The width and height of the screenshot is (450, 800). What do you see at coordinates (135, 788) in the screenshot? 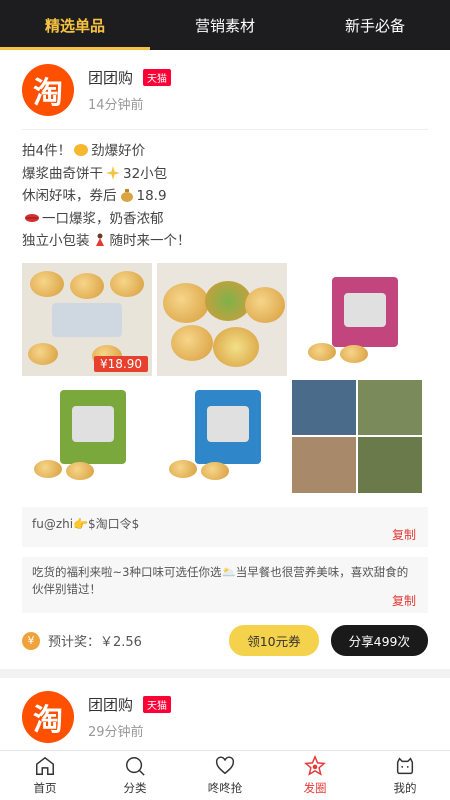
I see `nav-label: 分类` at bounding box center [135, 788].